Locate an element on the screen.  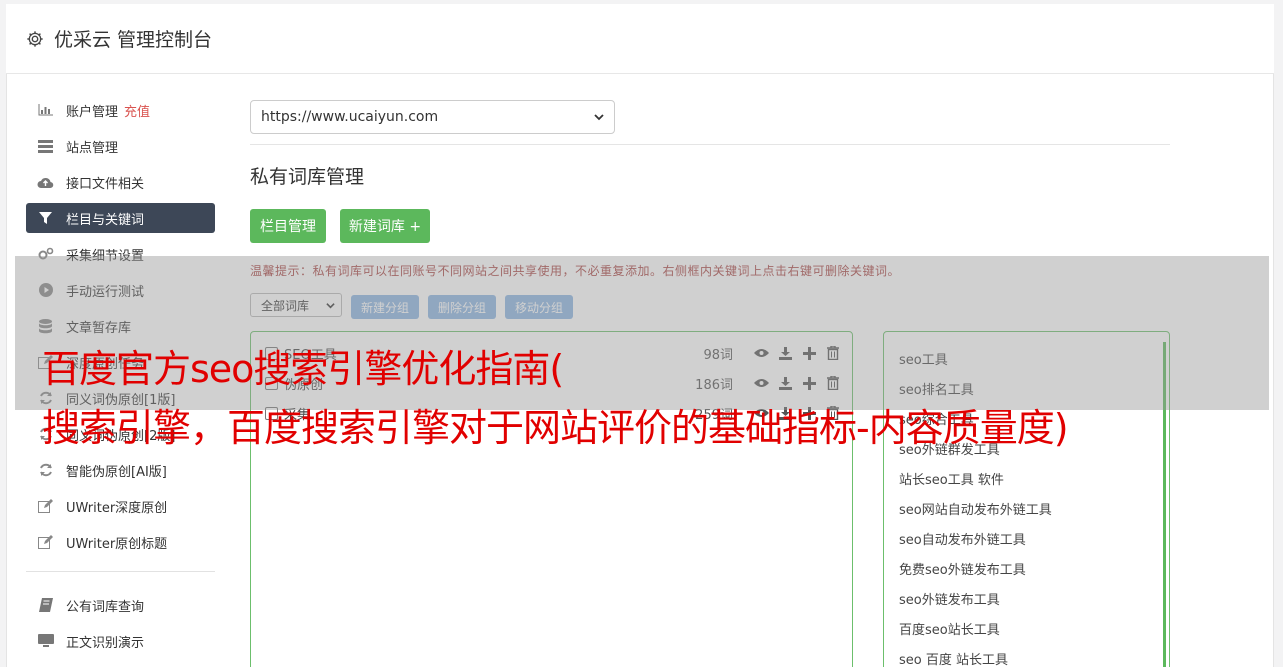
top-bar: 优采云 管理控制台 is located at coordinates (640, 39).